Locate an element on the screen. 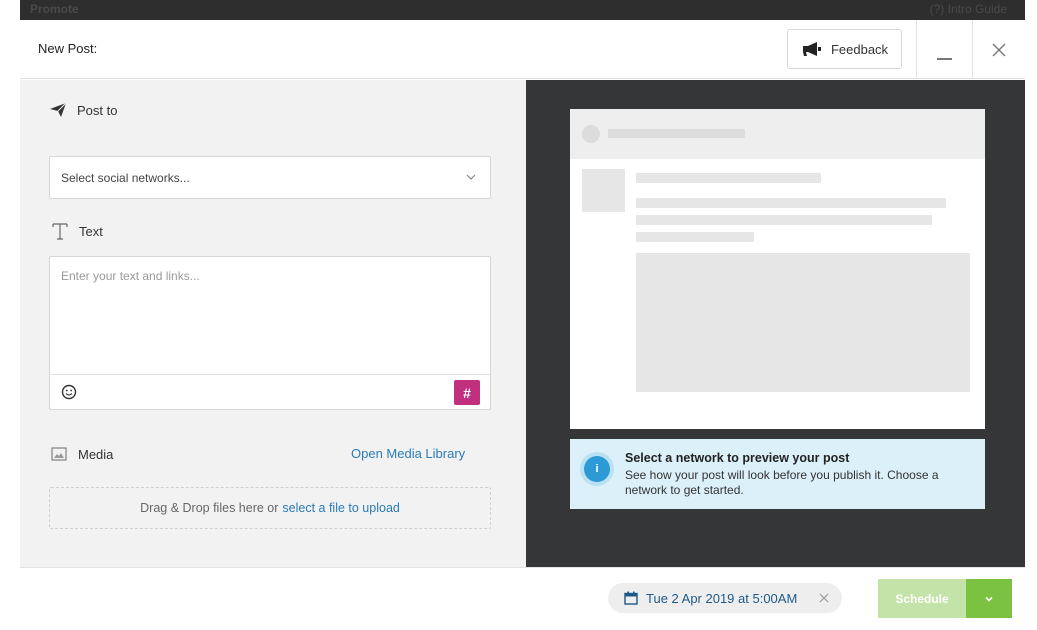 This screenshot has height=630, width=1037. post-to-heading: Post to is located at coordinates (83, 110).